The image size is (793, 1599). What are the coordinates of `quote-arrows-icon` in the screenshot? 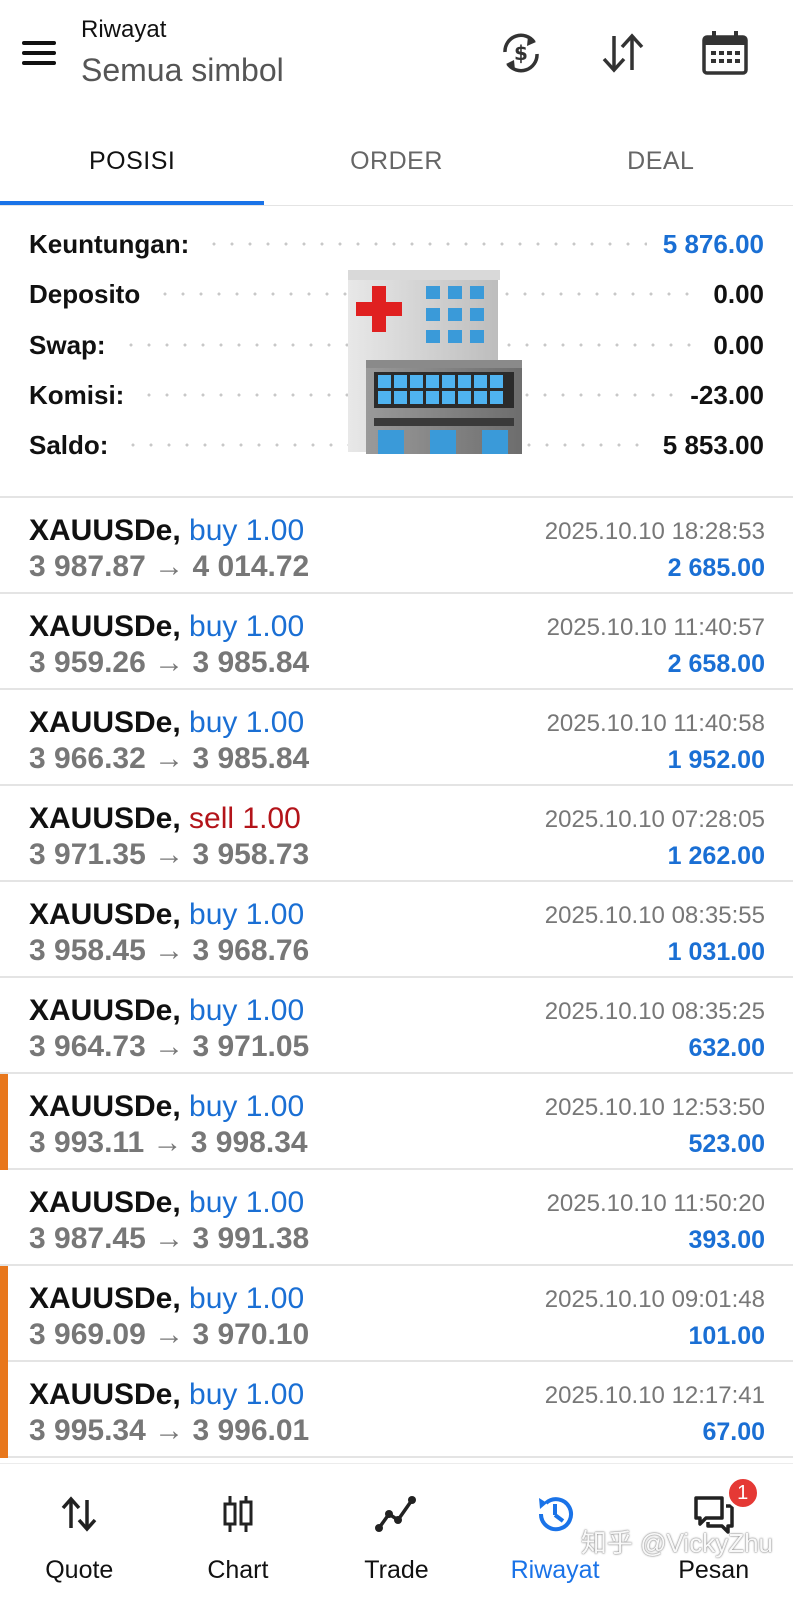 It's located at (79, 1514).